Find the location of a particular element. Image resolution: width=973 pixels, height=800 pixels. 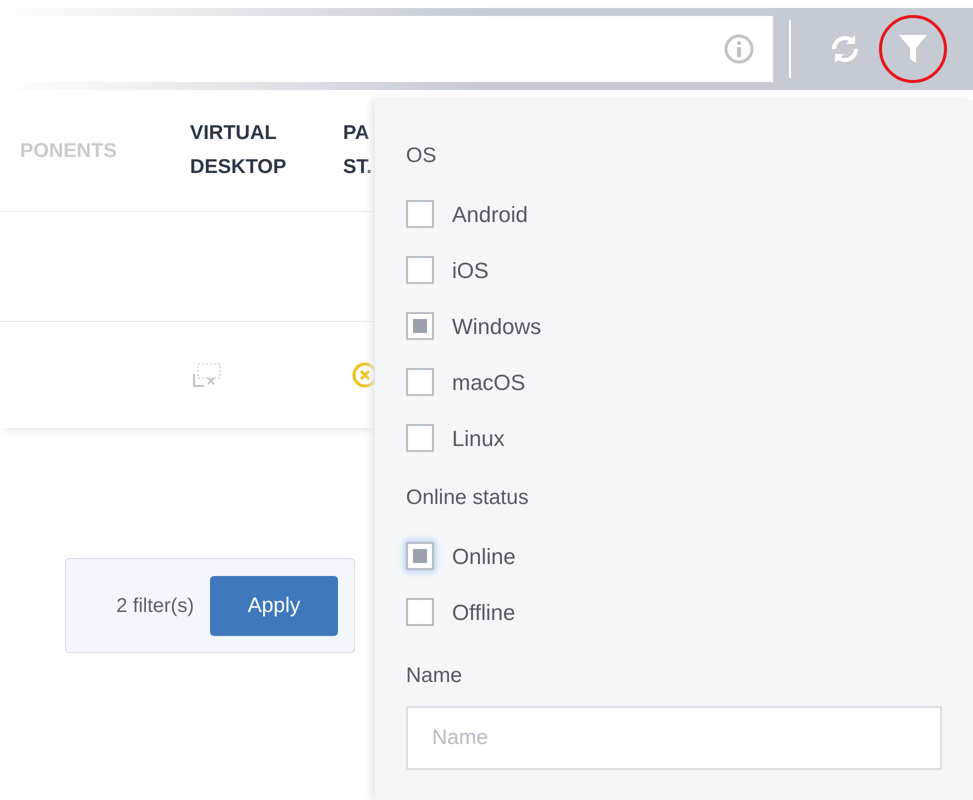

checkbox-label: Linux is located at coordinates (478, 438).